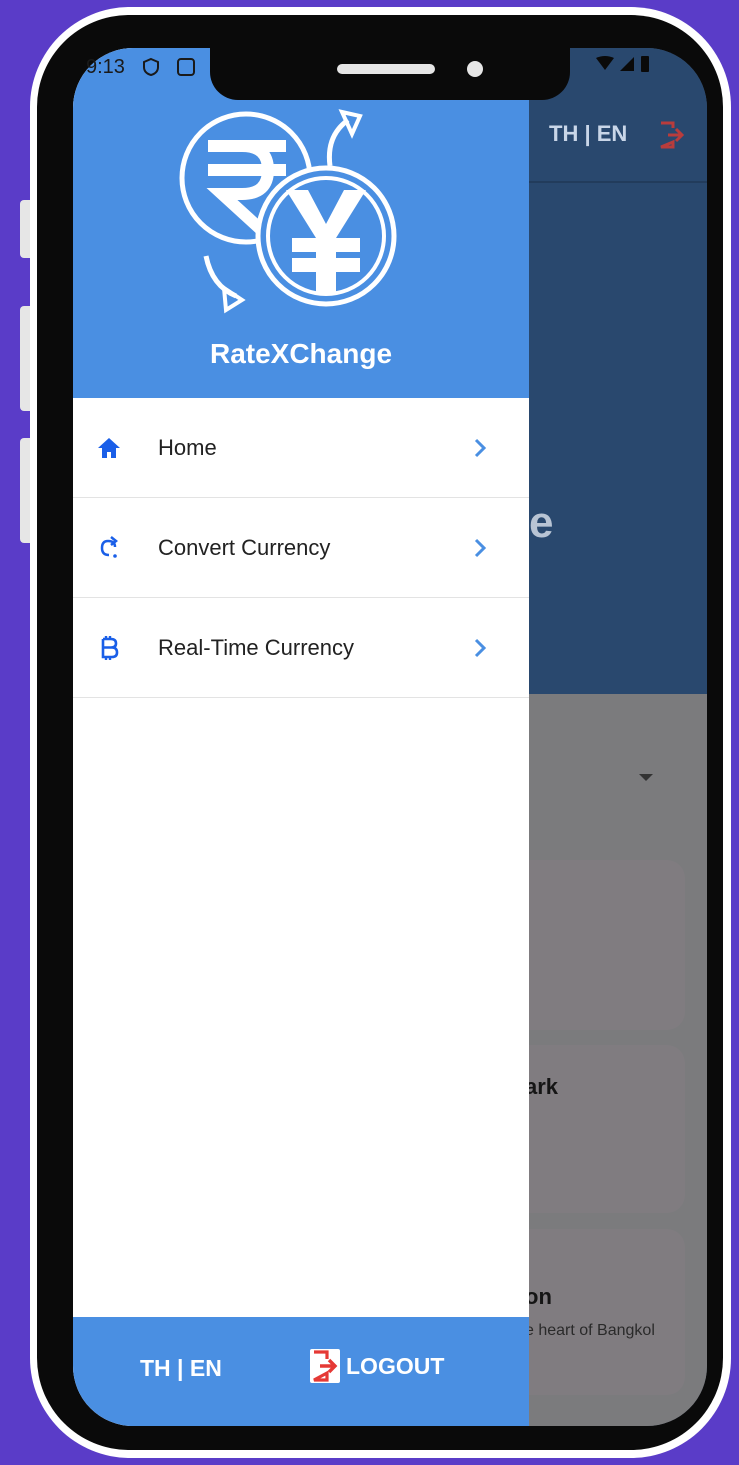 This screenshot has height=1465, width=739. I want to click on menu-item-label: Real-Time Currency, so click(256, 647).